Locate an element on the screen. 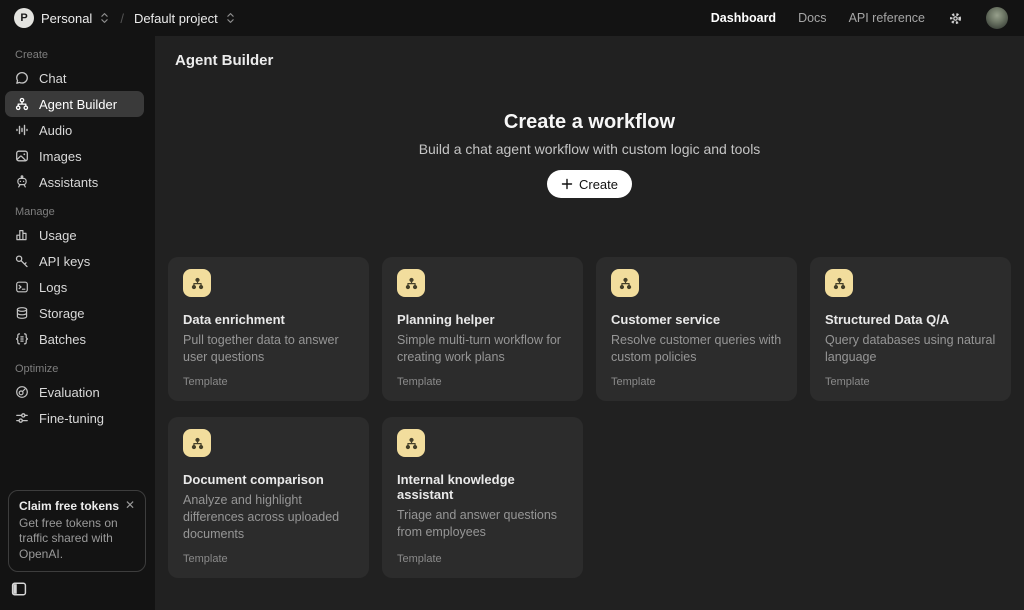 The height and width of the screenshot is (610, 1024). sidebar-item-images: Images is located at coordinates (74, 156).